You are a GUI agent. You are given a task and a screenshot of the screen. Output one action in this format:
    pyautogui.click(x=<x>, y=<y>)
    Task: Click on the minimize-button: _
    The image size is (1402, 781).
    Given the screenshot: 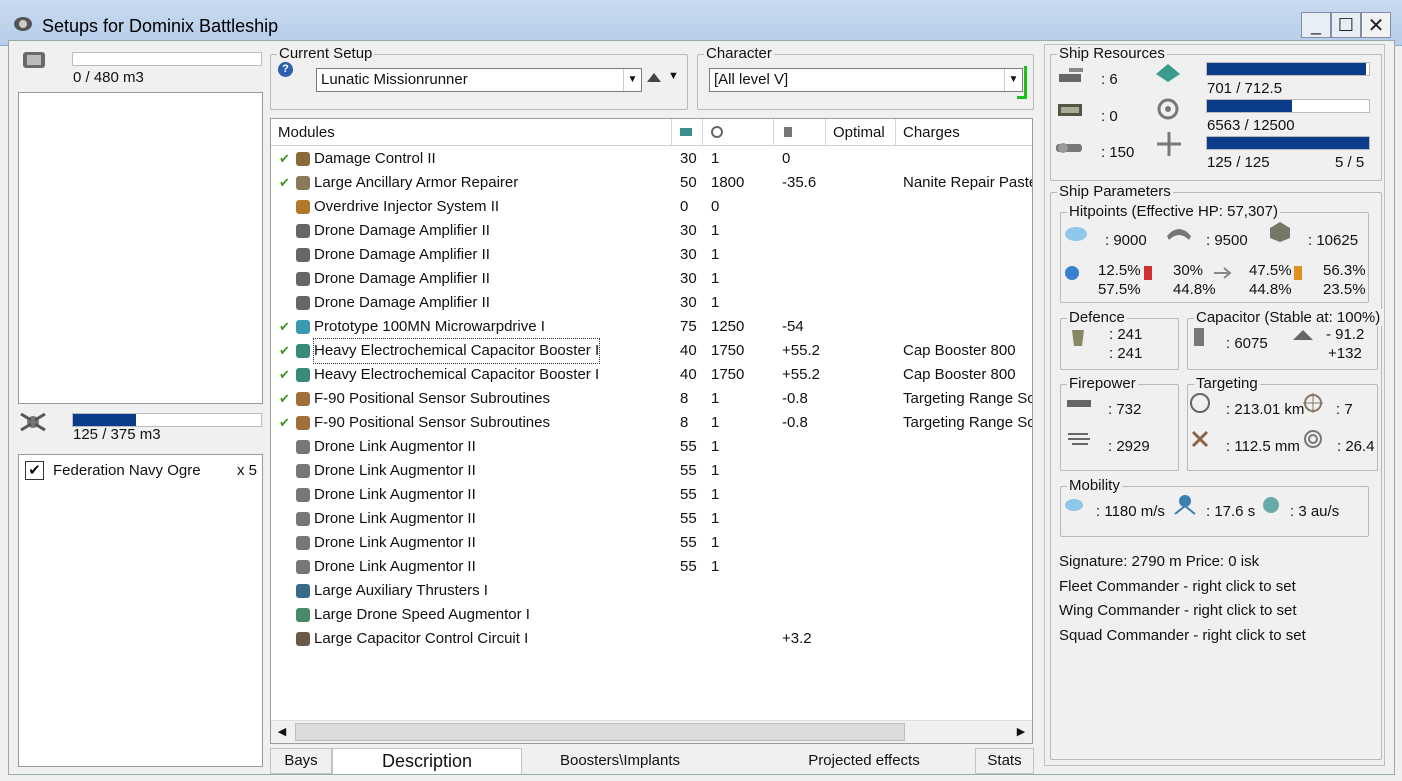 What is the action you would take?
    pyautogui.click(x=1316, y=25)
    